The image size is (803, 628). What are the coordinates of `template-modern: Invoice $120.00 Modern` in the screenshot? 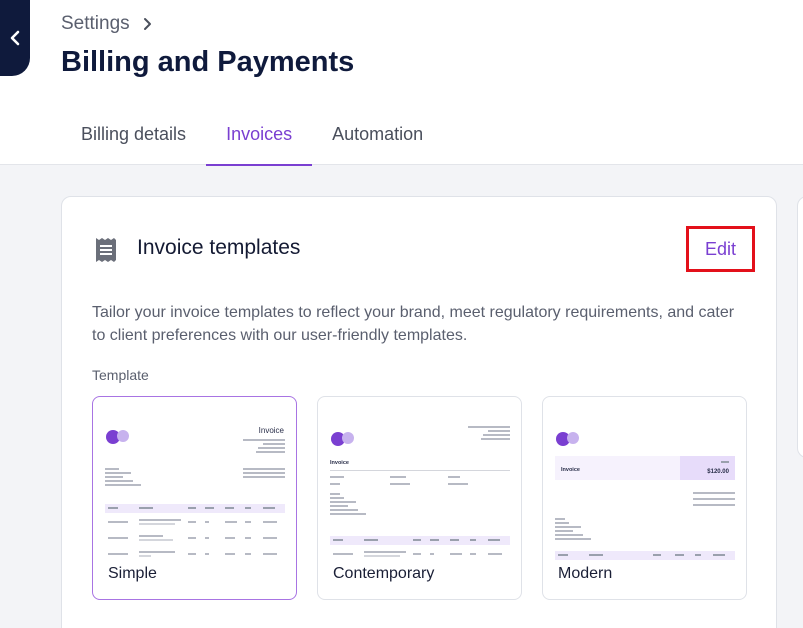 It's located at (644, 498).